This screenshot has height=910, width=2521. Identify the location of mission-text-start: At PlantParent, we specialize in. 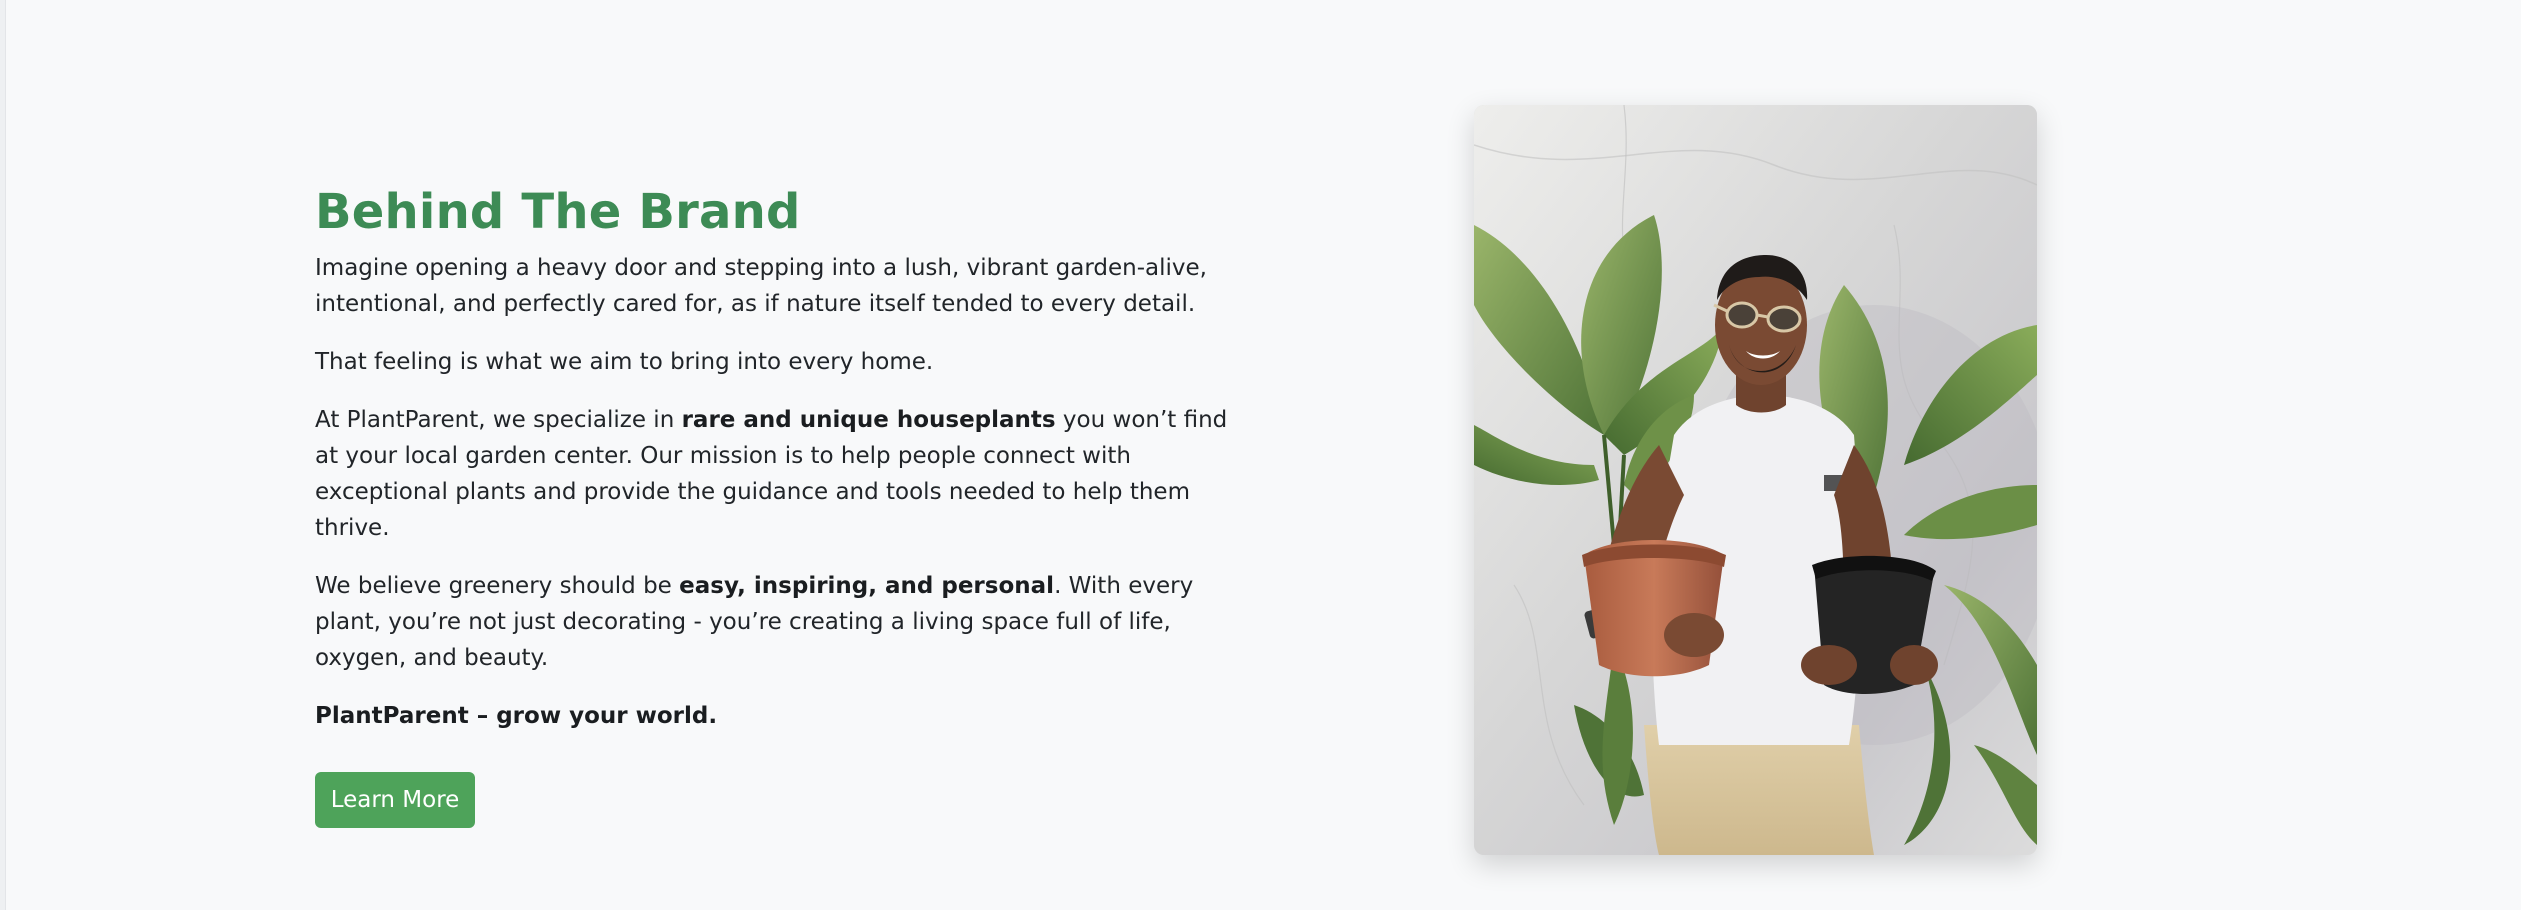
(498, 420).